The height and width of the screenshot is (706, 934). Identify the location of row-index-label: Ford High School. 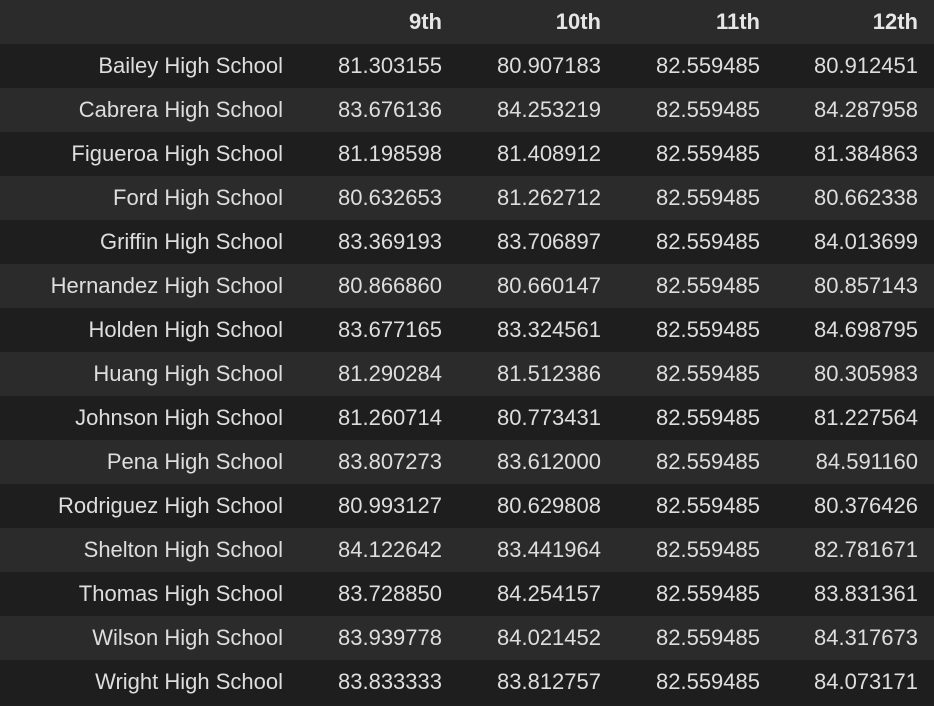
(198, 197).